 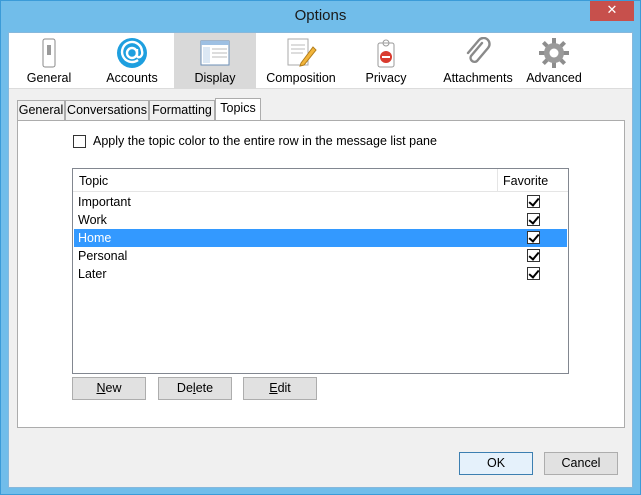 What do you see at coordinates (302, 52) in the screenshot?
I see `pen-notepad-icon` at bounding box center [302, 52].